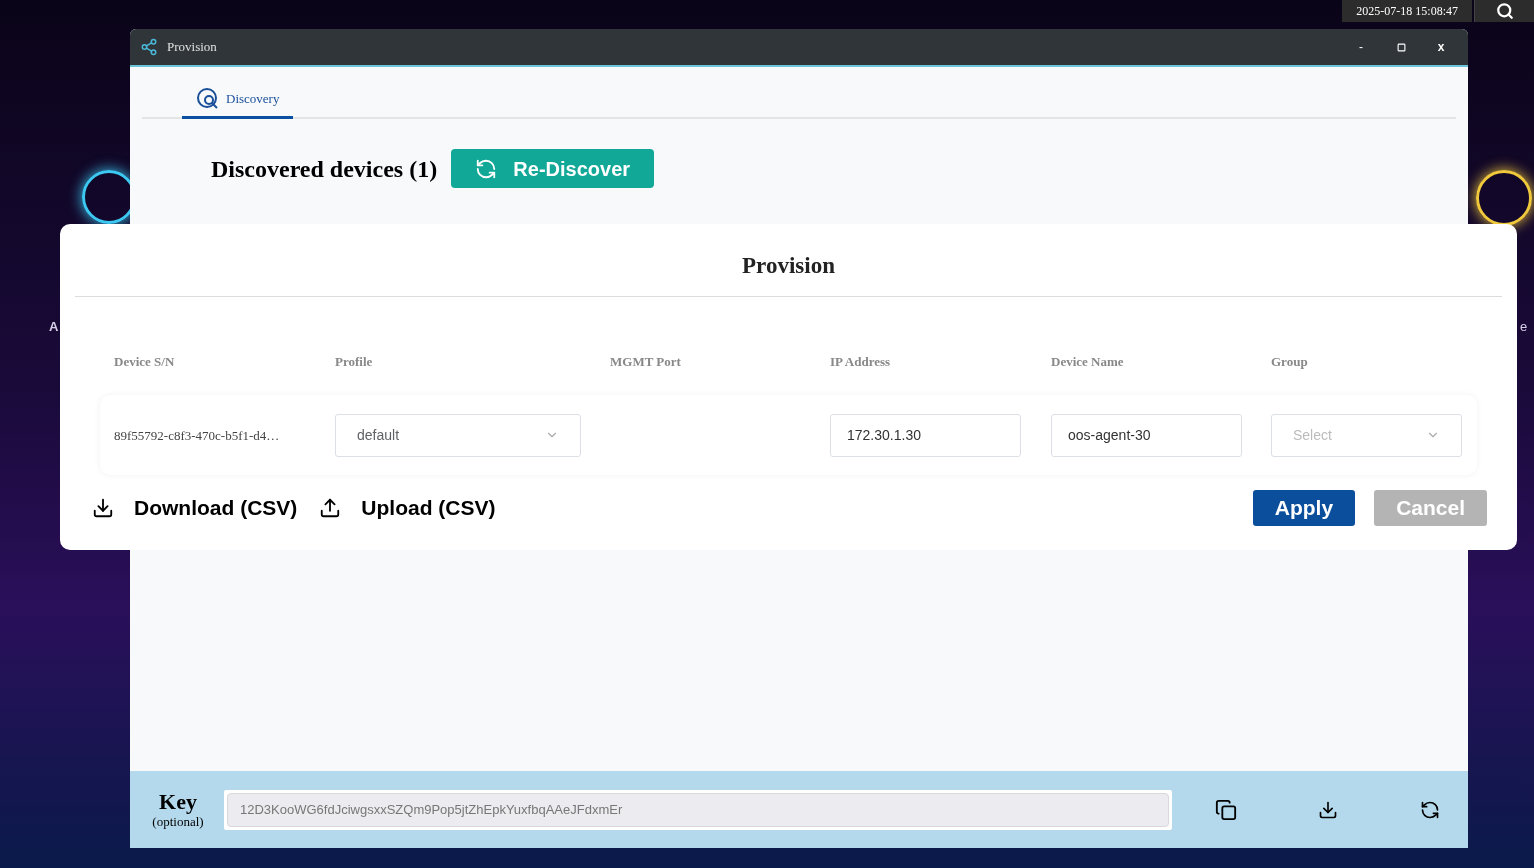 This screenshot has width=1534, height=868. I want to click on device-name-field: oos-agent-30, so click(1146, 435).